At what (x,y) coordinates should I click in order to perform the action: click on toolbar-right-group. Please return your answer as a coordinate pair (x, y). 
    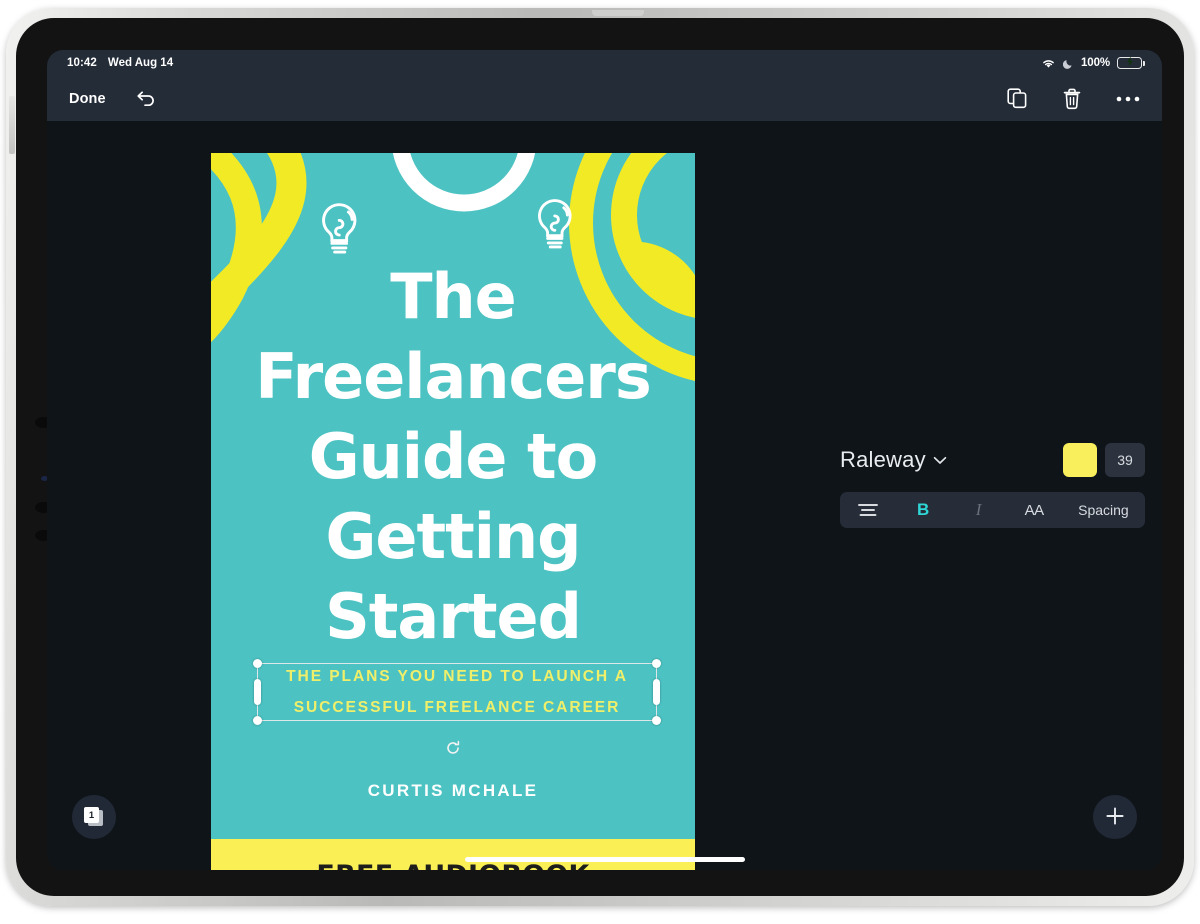
    Looking at the image, I should click on (1073, 99).